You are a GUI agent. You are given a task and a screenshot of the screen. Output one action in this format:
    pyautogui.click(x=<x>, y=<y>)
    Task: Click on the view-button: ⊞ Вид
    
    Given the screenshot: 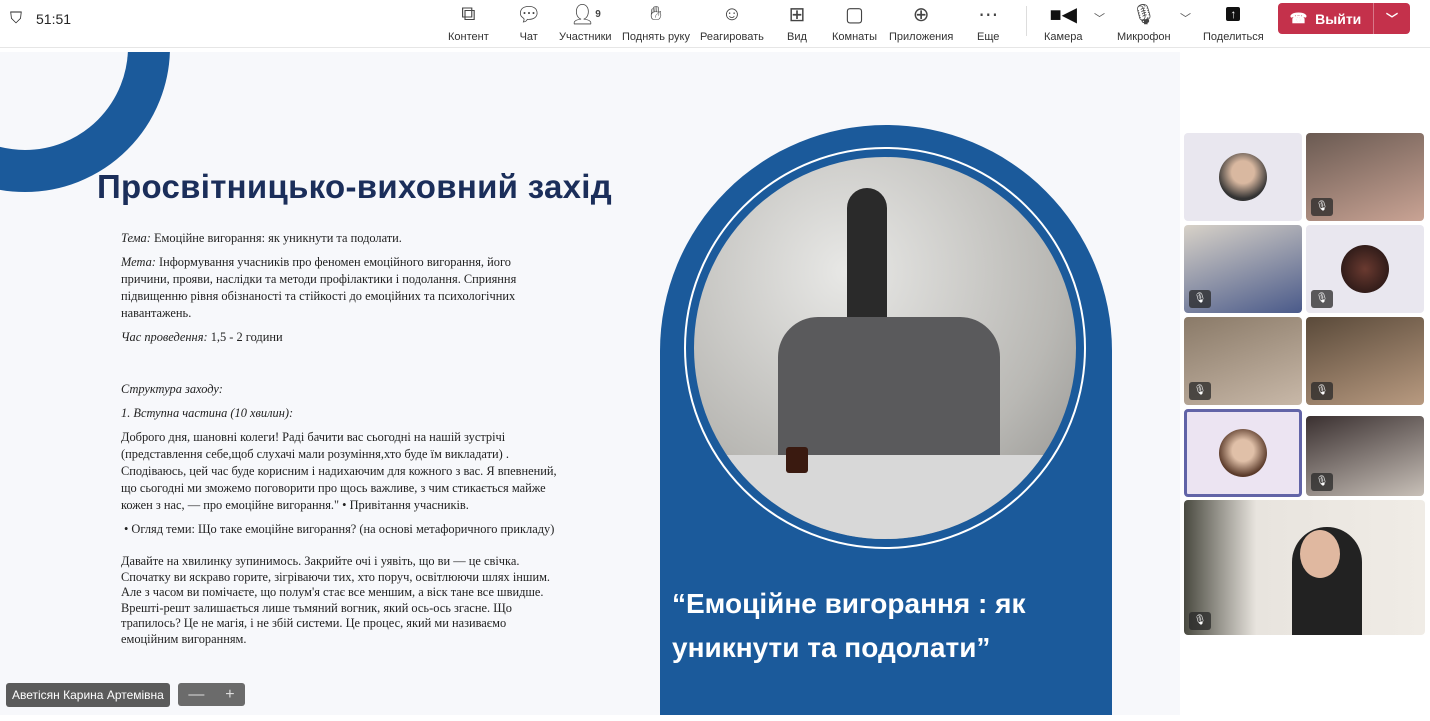 What is the action you would take?
    pyautogui.click(x=797, y=24)
    